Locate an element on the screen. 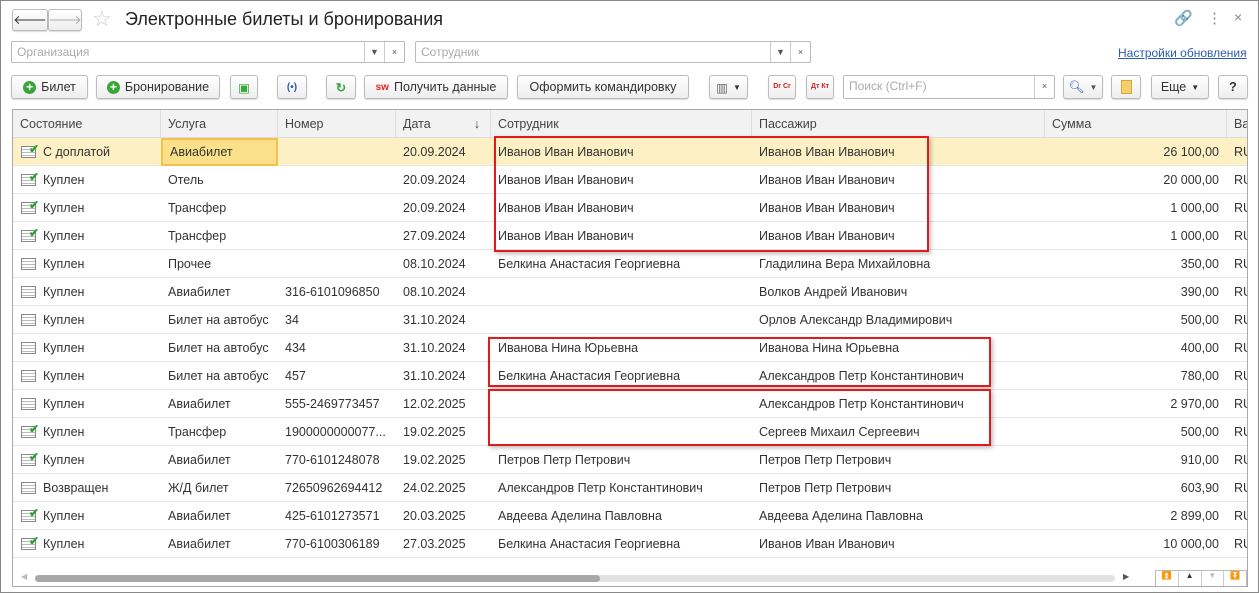  get-data-button: sw Получить данные is located at coordinates (436, 87).